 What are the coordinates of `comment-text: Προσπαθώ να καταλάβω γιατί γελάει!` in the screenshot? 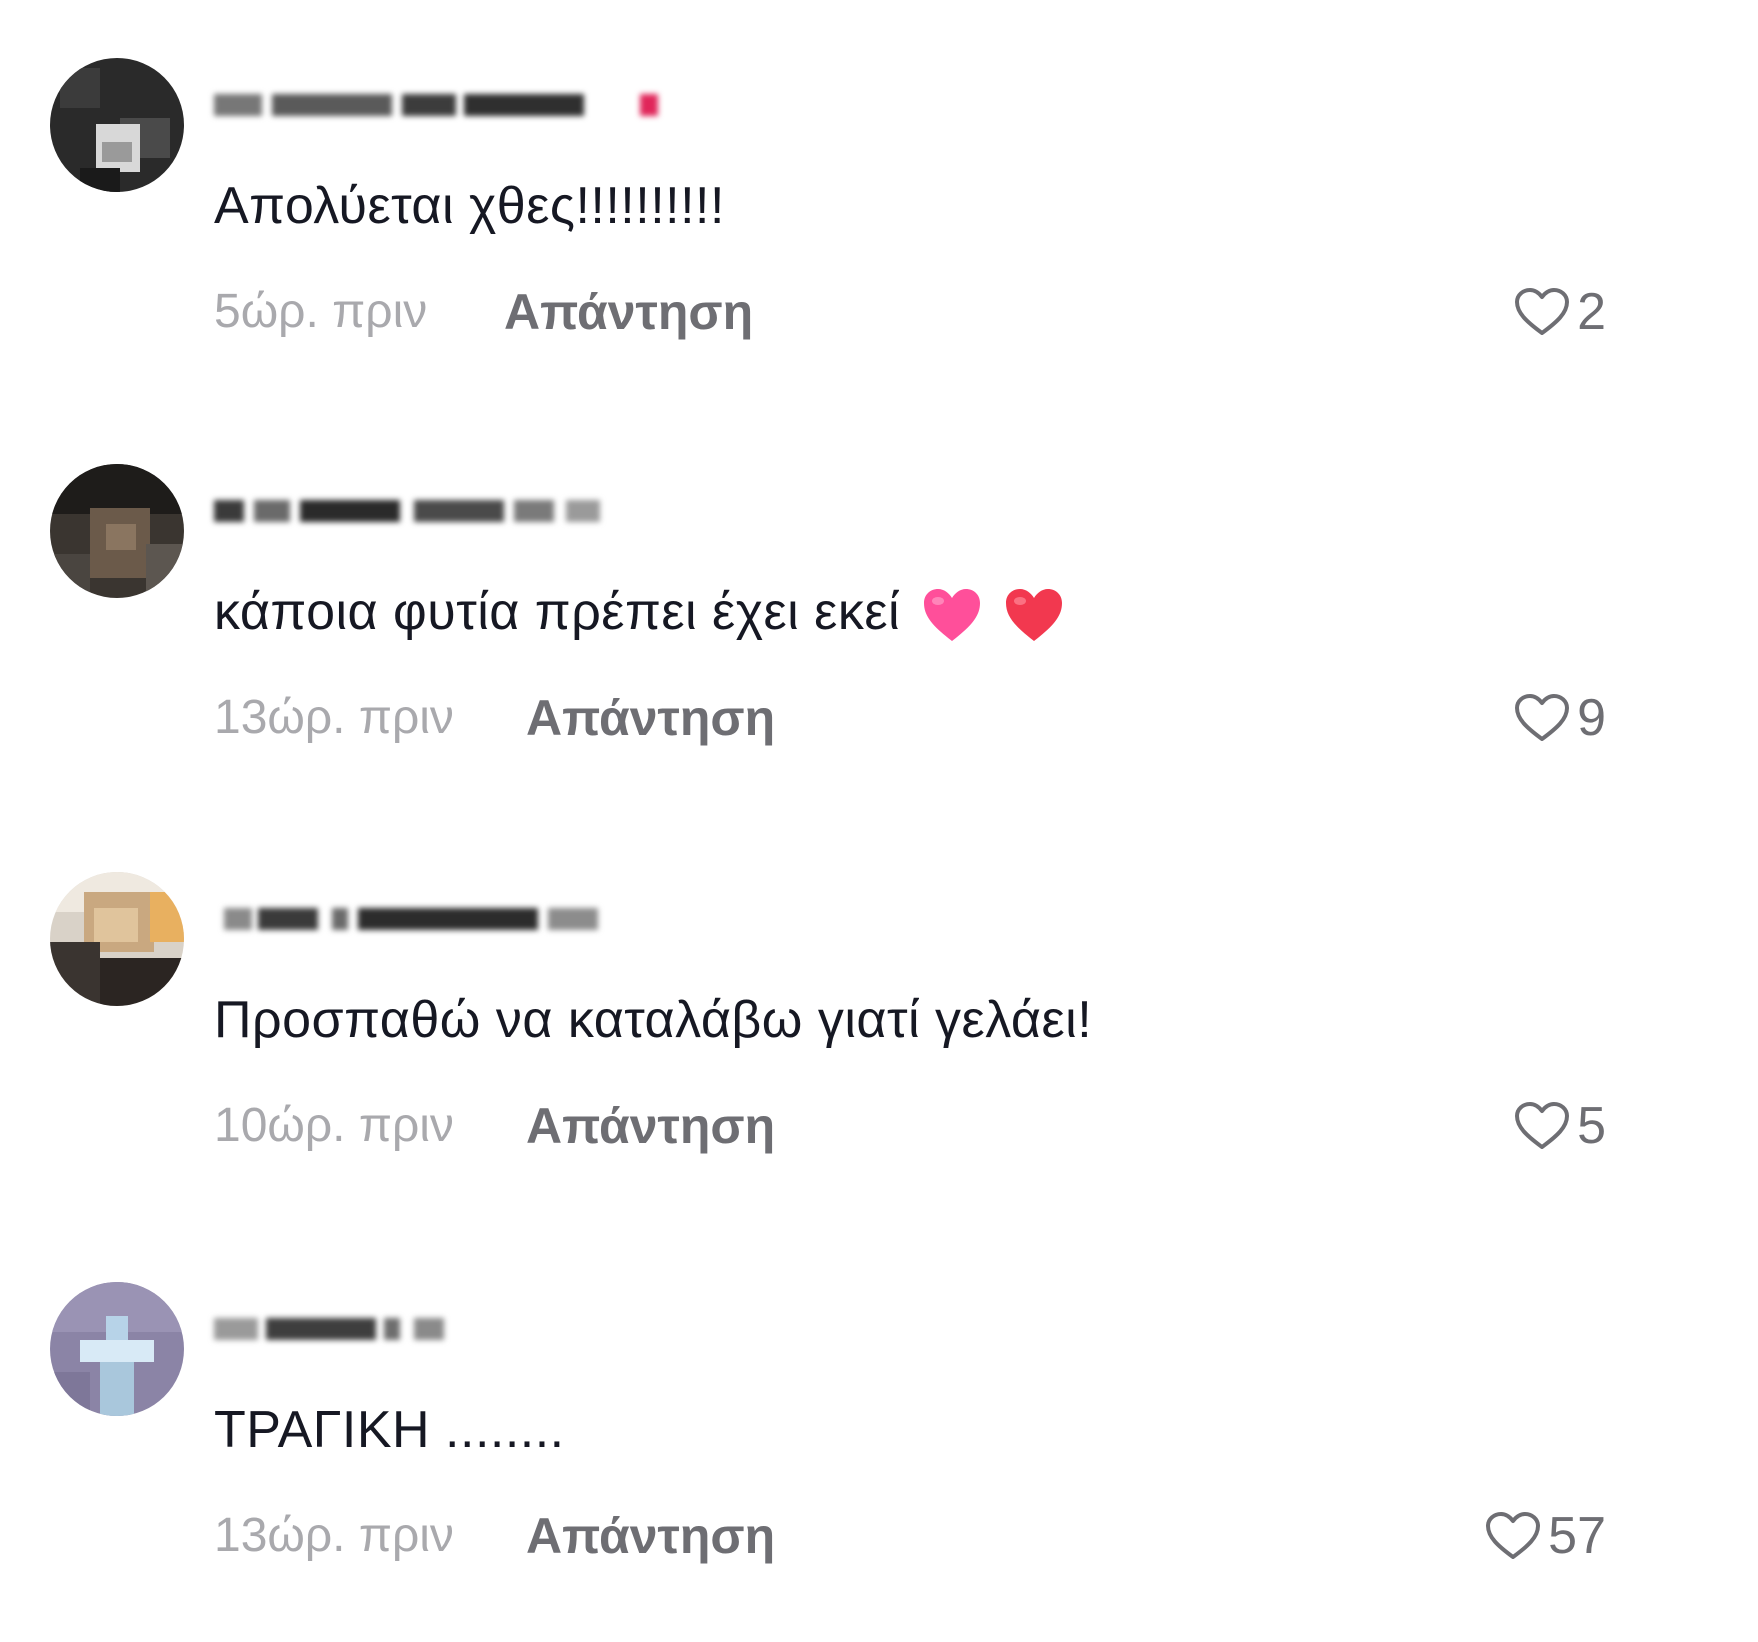 It's located at (653, 1020).